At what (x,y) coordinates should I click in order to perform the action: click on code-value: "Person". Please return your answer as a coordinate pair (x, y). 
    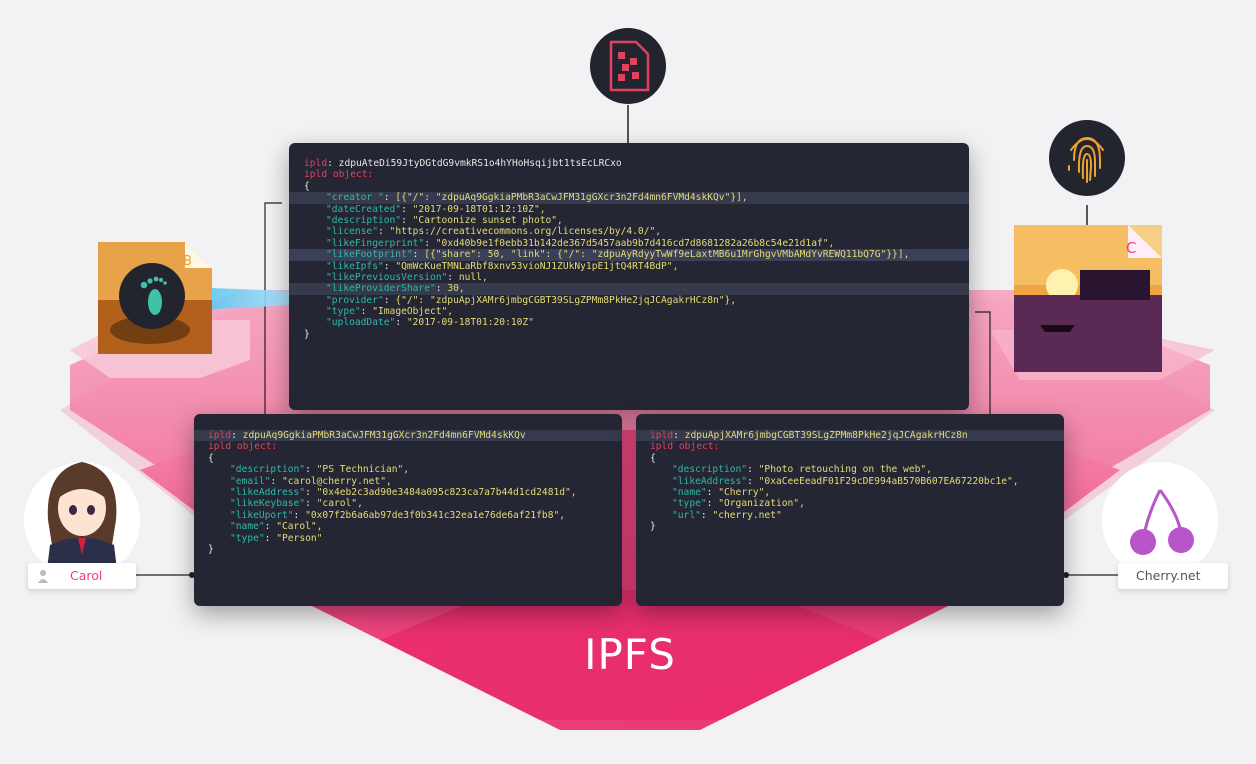
    Looking at the image, I should click on (299, 538).